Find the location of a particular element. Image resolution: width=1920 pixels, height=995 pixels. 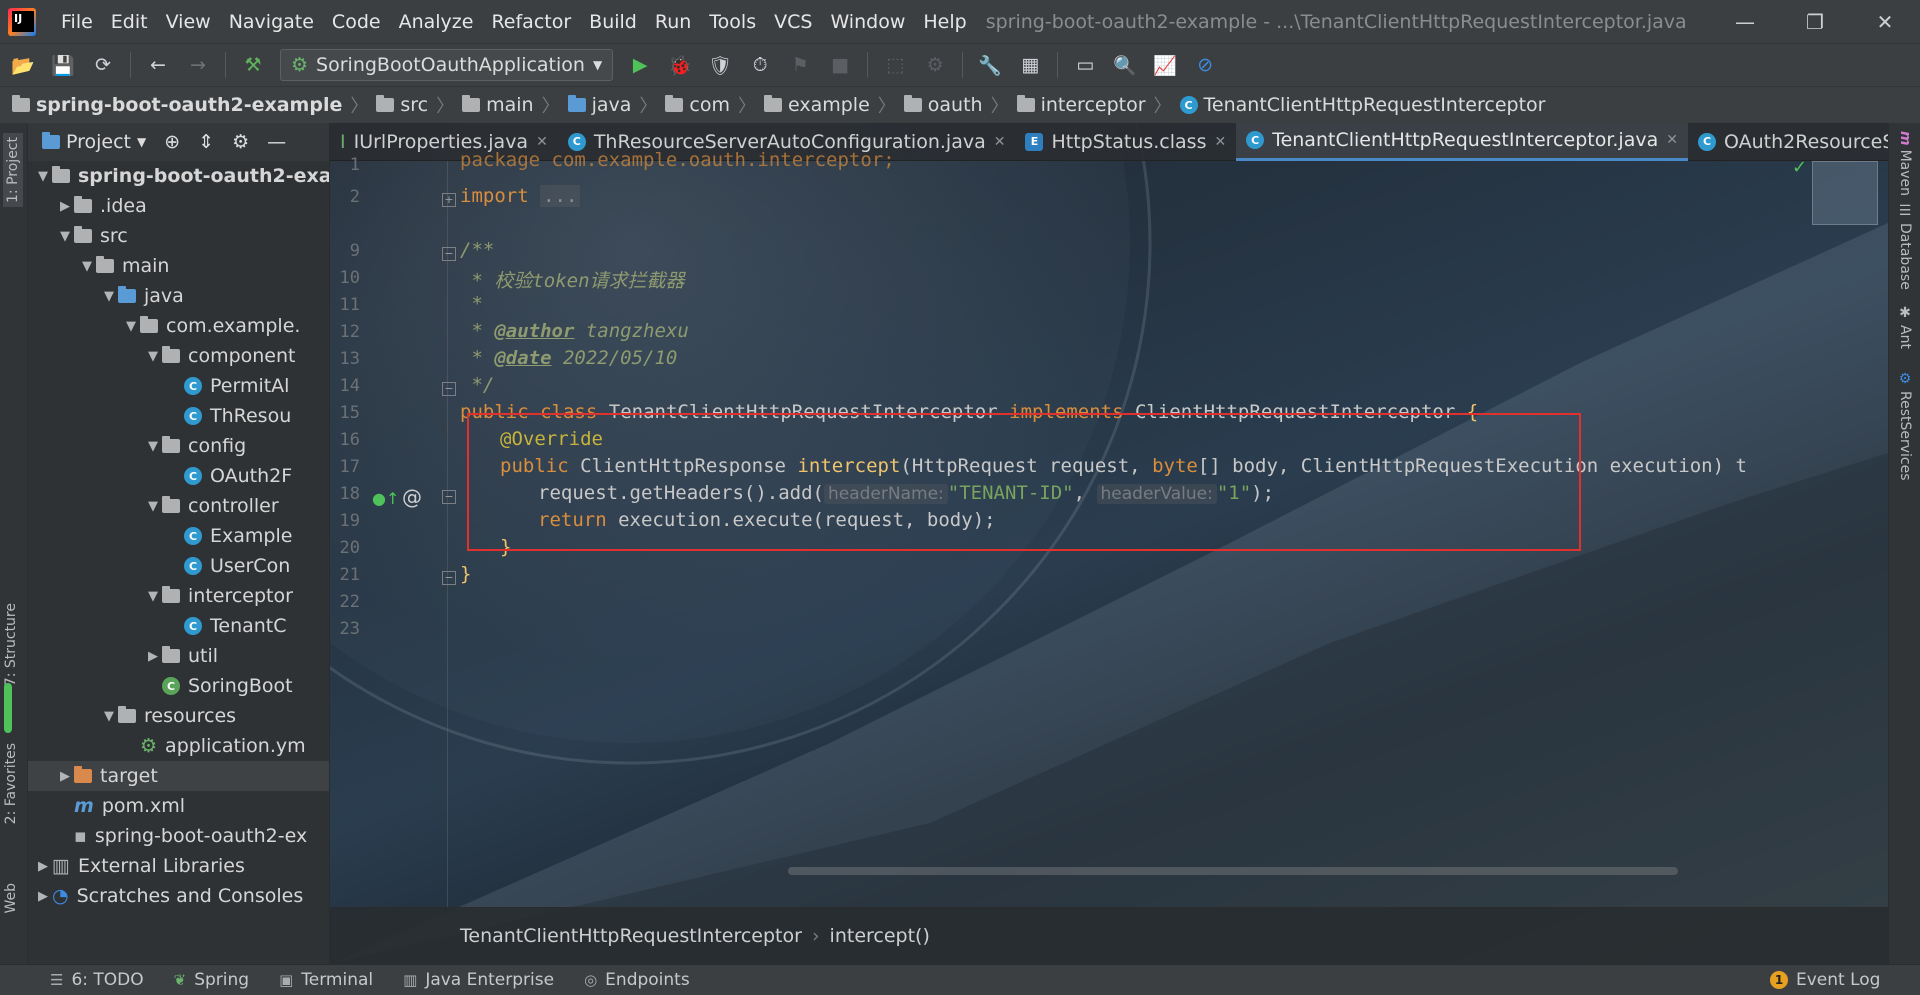

menu-view: View is located at coordinates (188, 22).